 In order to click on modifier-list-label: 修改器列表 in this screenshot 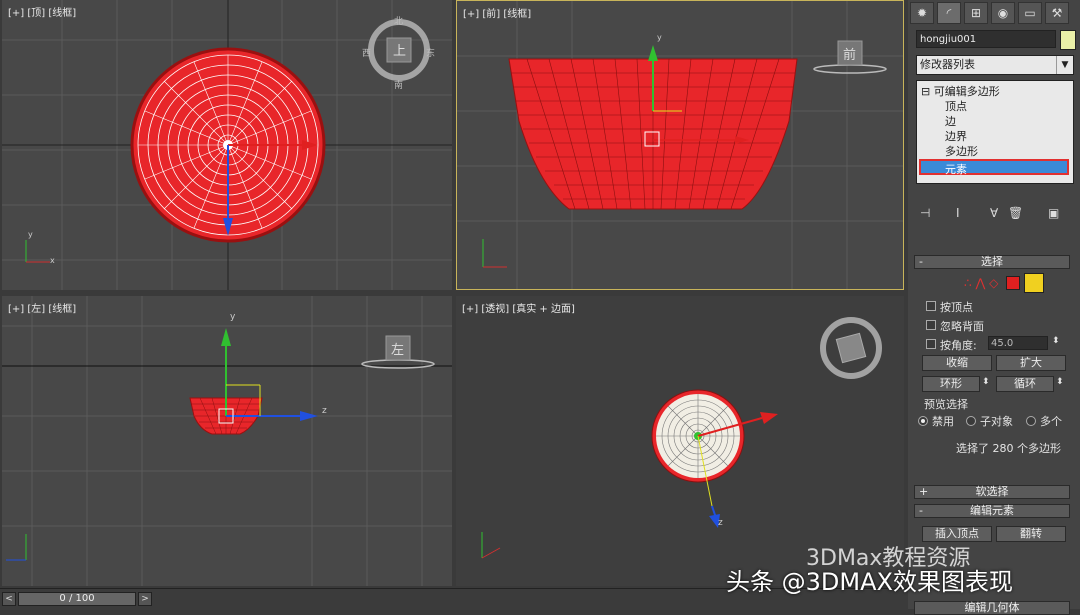, I will do `click(947, 64)`.